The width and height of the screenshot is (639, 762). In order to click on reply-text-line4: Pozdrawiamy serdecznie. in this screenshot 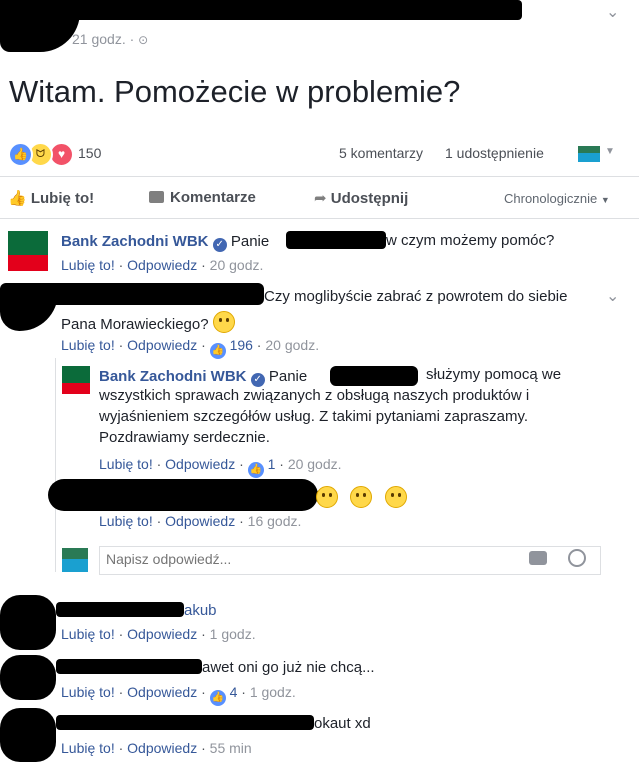, I will do `click(184, 437)`.